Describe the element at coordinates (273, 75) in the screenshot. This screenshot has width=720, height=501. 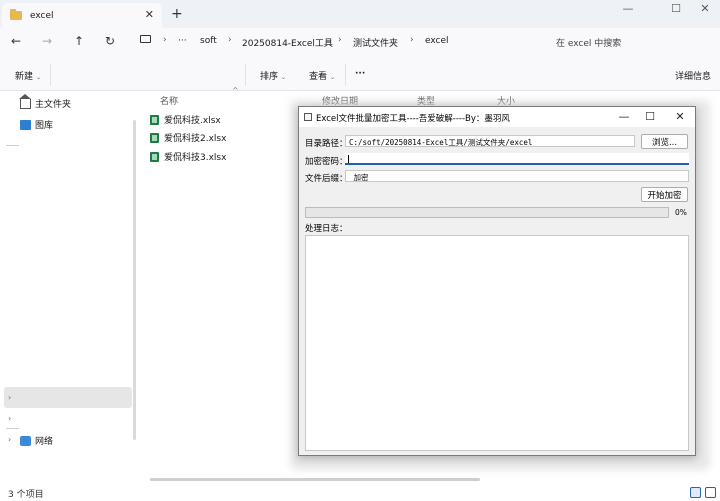
I see `sort-button: 排序 ⌄` at that location.